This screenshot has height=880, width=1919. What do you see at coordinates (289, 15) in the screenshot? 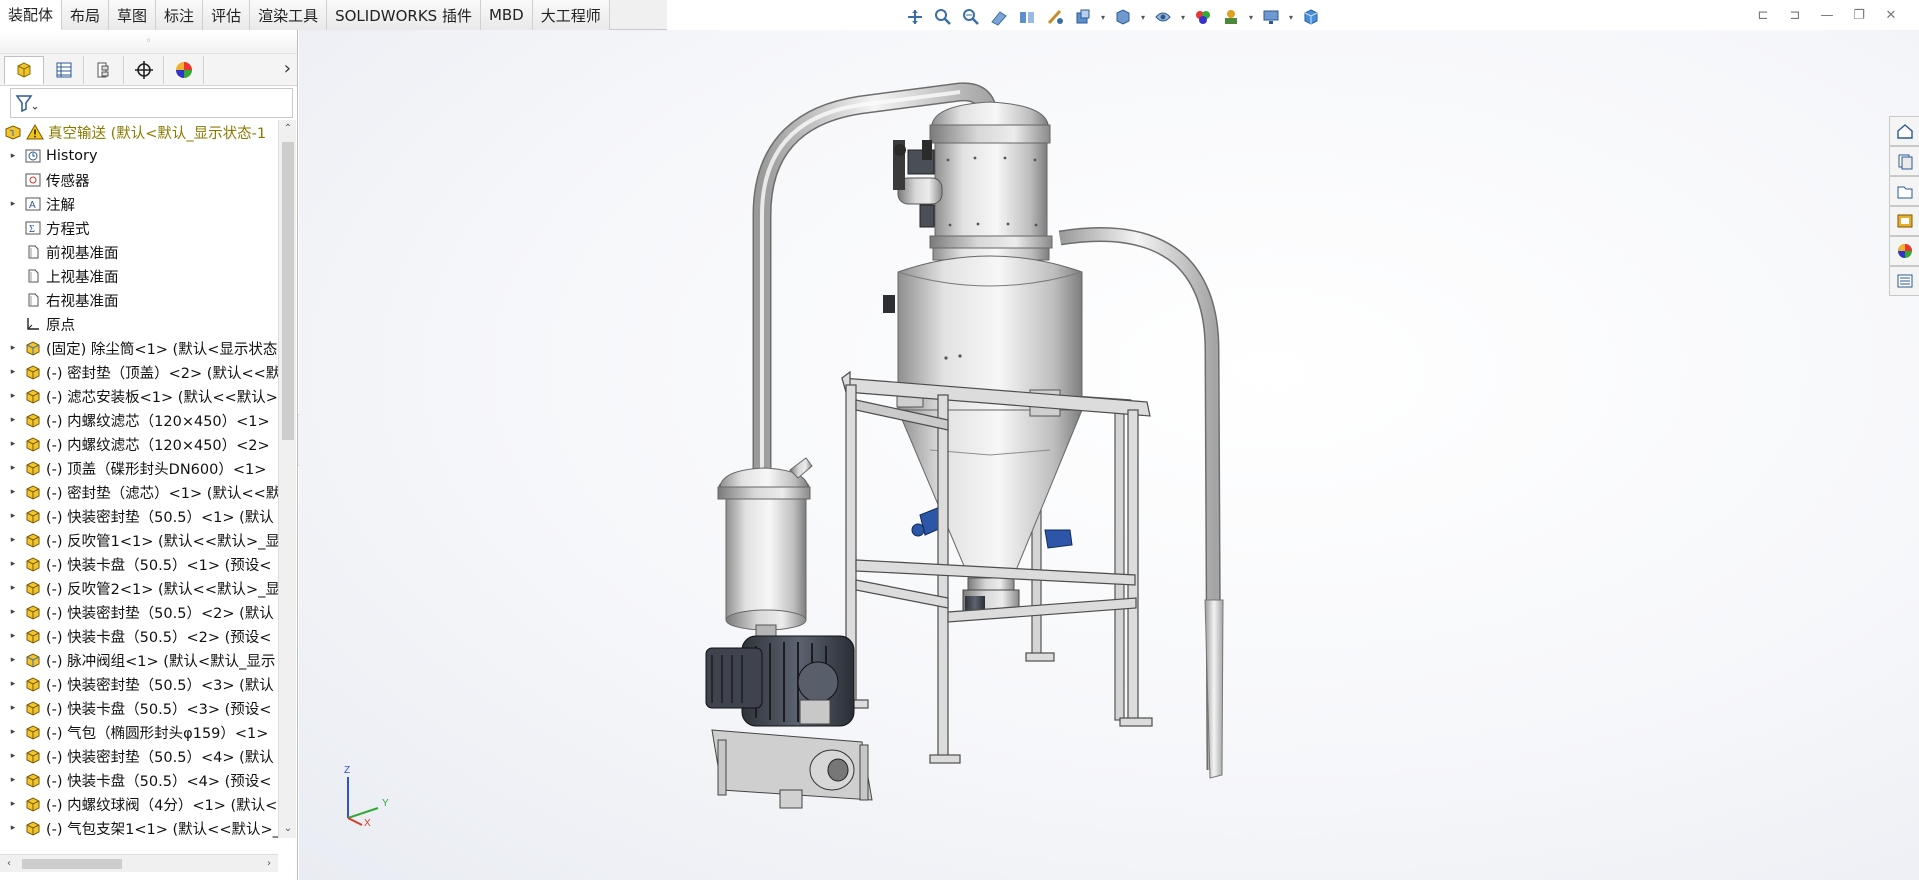
I see `tab-5: 渲染工具` at bounding box center [289, 15].